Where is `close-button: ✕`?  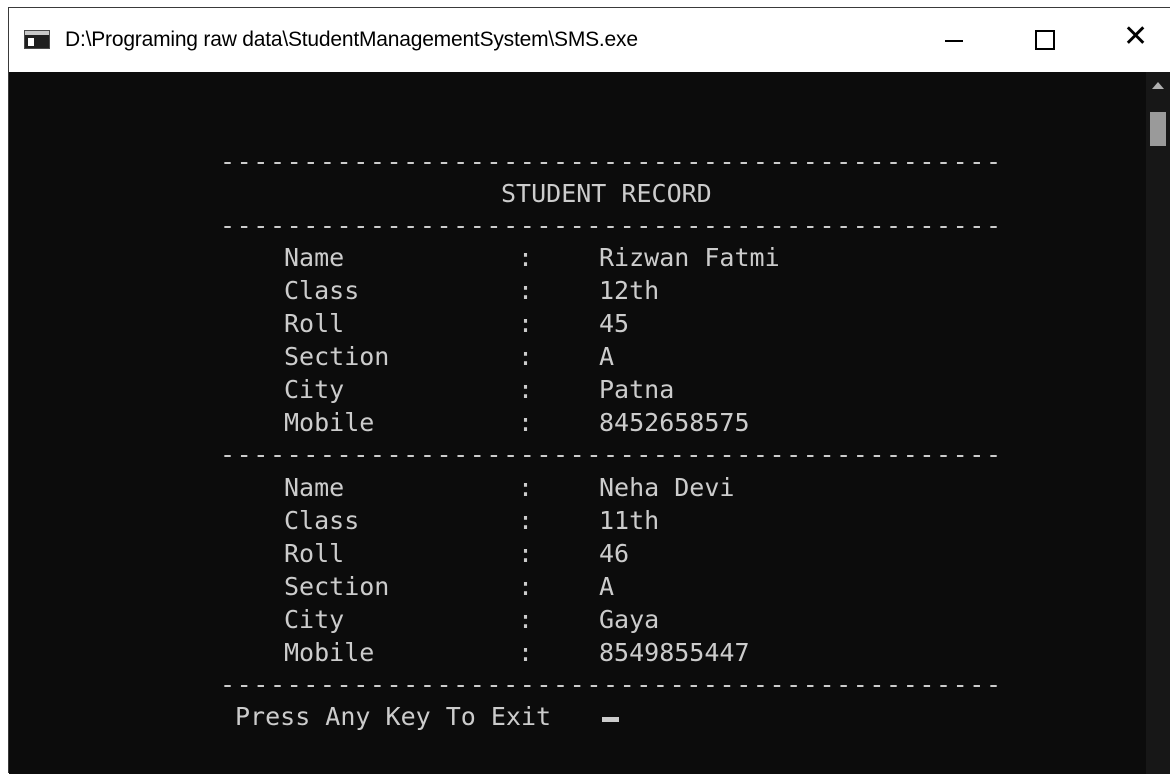
close-button: ✕ is located at coordinates (1130, 40).